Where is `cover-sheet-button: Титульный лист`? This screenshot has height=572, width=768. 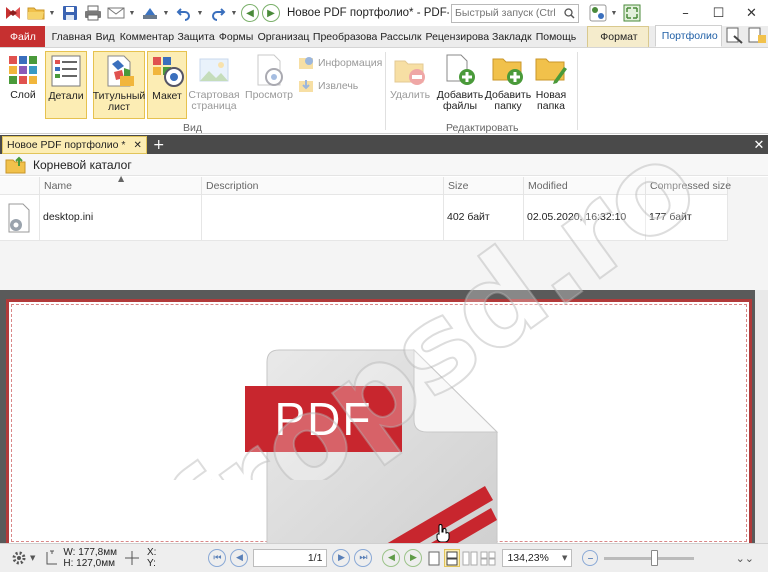
cover-sheet-button: Титульный лист is located at coordinates (119, 85).